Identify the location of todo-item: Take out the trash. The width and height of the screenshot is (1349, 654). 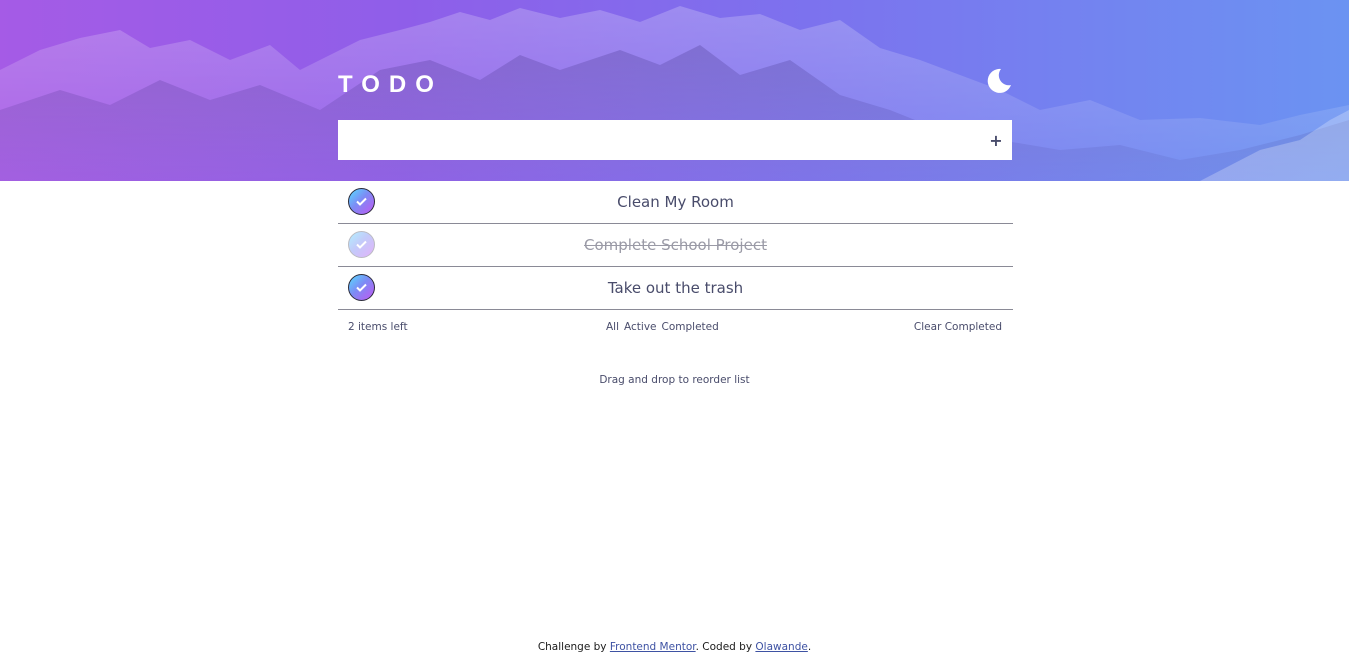
(675, 288).